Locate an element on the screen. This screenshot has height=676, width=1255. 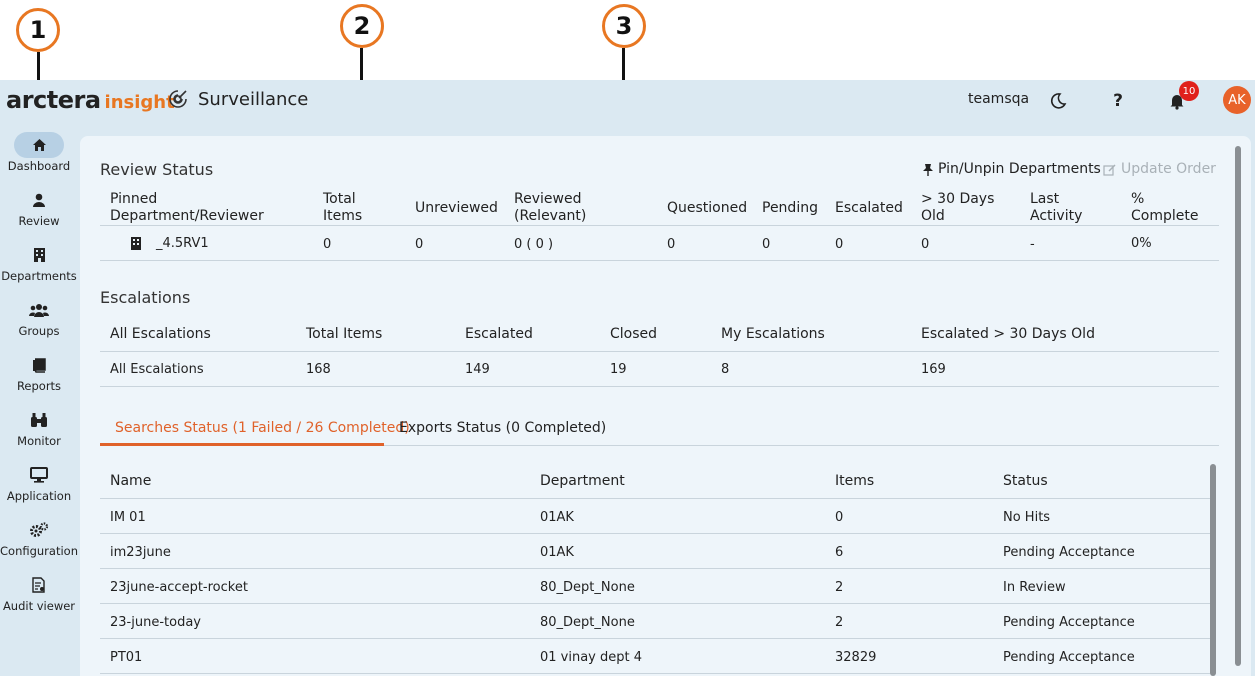
sidebar-item-reports: Reports is located at coordinates (39, 378).